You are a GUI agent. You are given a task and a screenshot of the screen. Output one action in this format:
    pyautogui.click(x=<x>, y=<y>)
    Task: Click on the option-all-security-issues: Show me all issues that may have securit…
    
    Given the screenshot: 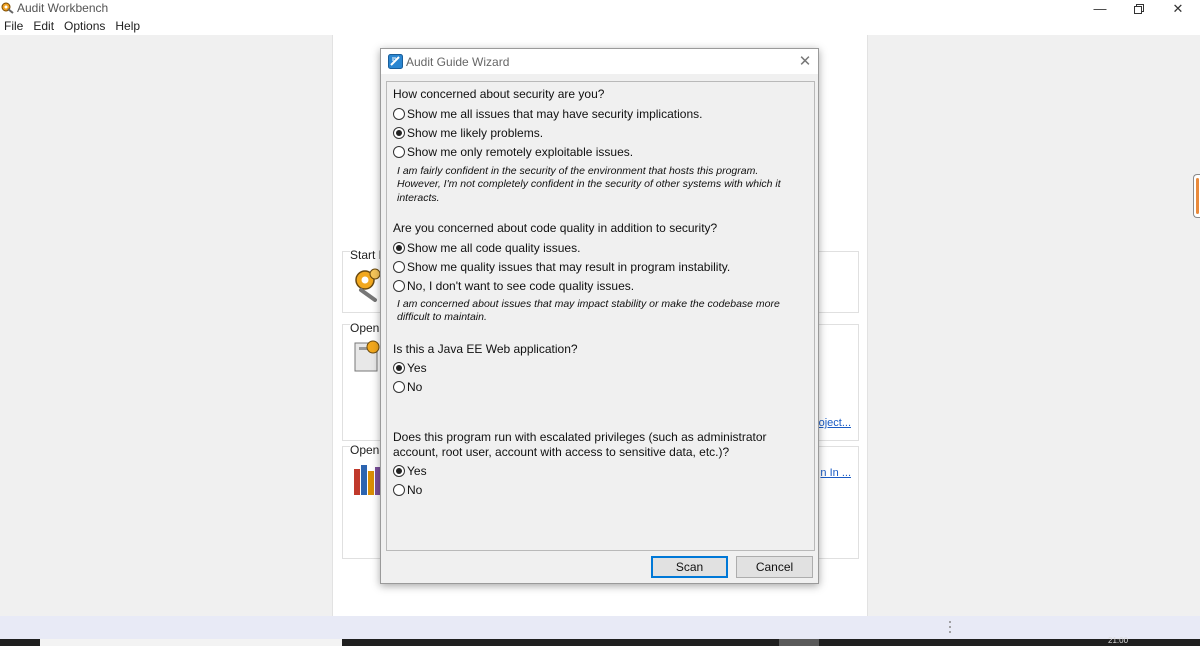 What is the action you would take?
    pyautogui.click(x=547, y=114)
    